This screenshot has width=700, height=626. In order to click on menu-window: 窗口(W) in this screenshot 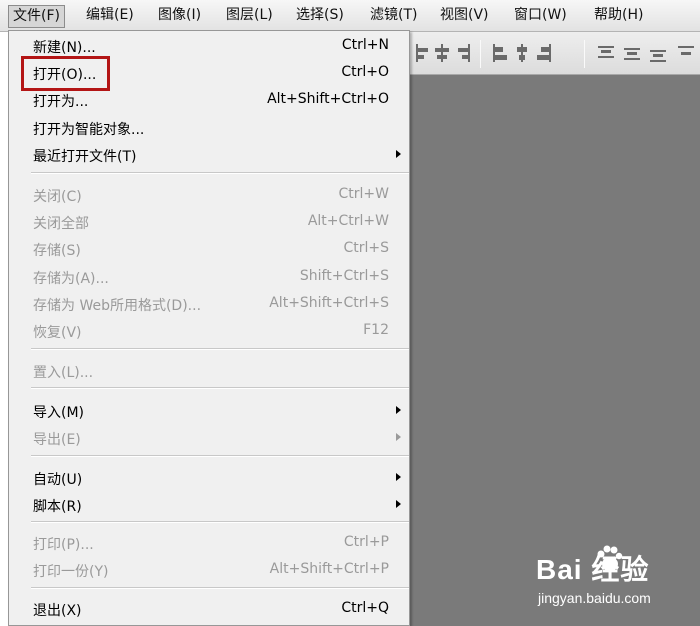, I will do `click(540, 16)`.